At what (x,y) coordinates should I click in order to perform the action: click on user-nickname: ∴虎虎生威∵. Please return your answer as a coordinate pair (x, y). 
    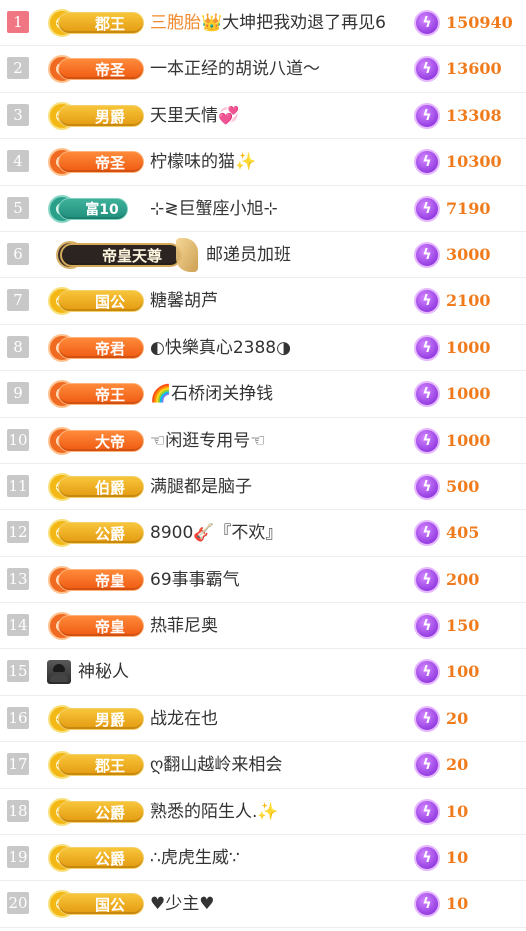
    Looking at the image, I should click on (195, 858).